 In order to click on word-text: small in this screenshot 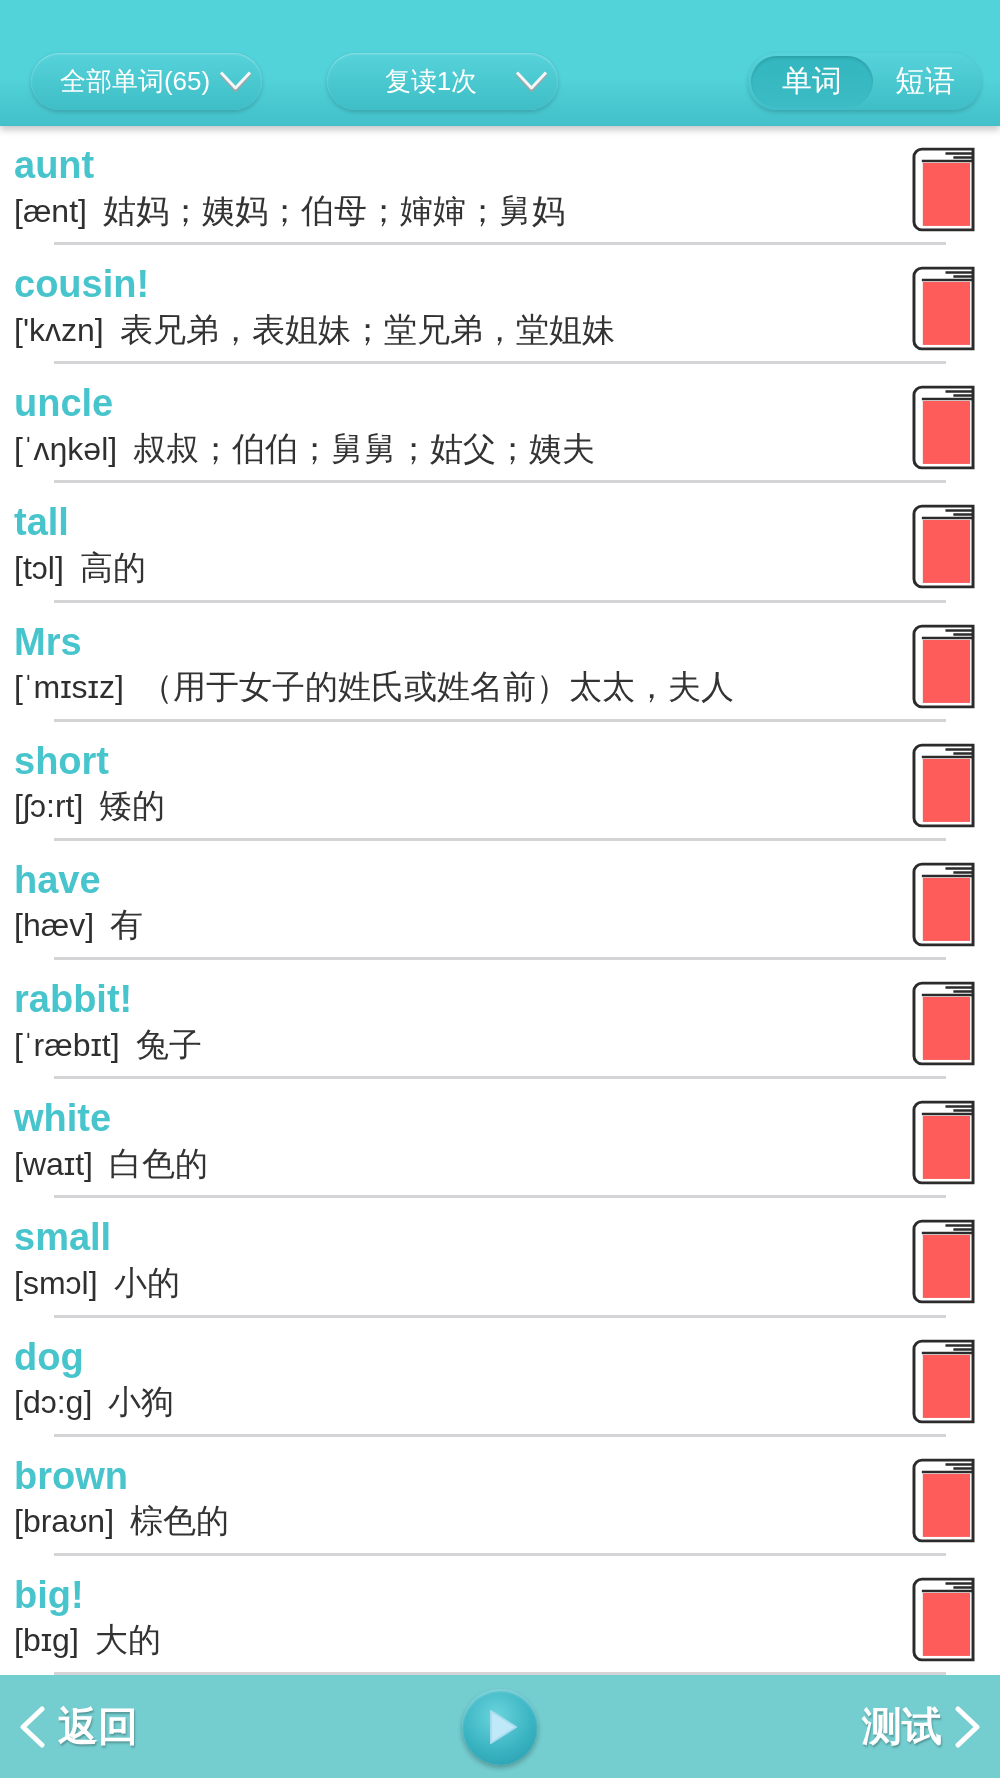, I will do `click(63, 1238)`.